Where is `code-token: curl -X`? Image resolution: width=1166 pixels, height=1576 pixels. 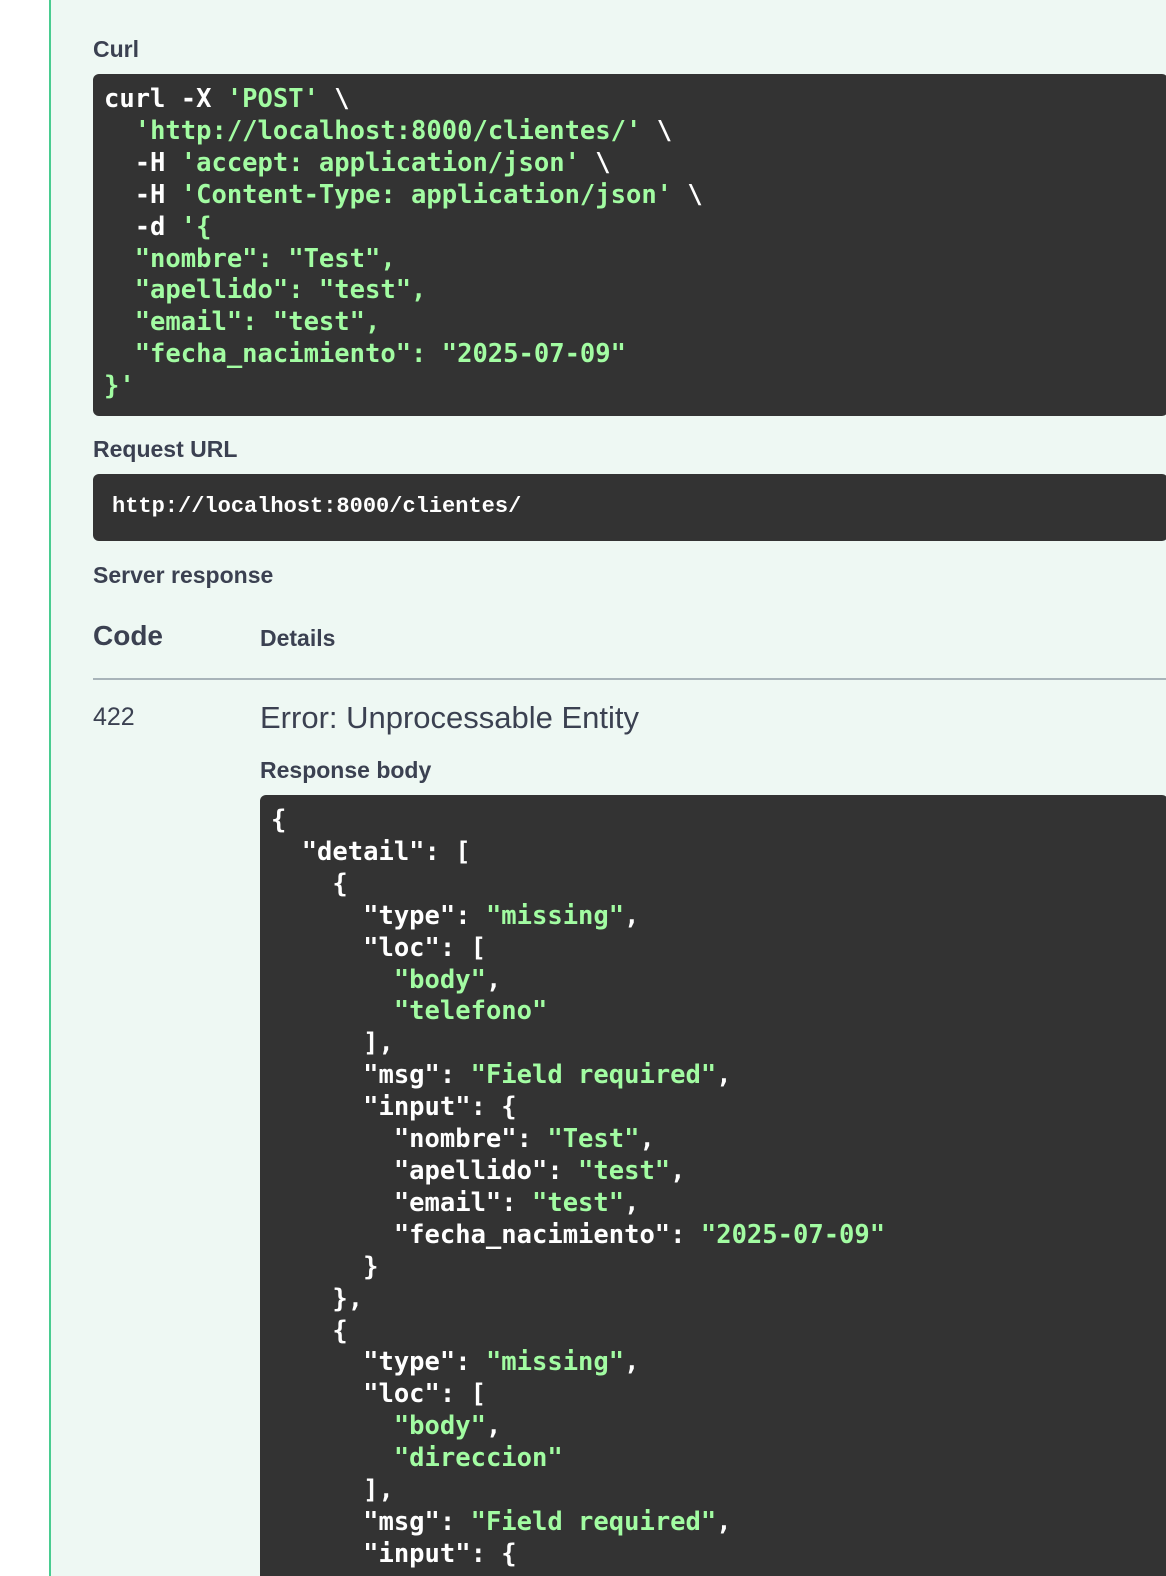
code-token: curl -X is located at coordinates (165, 99).